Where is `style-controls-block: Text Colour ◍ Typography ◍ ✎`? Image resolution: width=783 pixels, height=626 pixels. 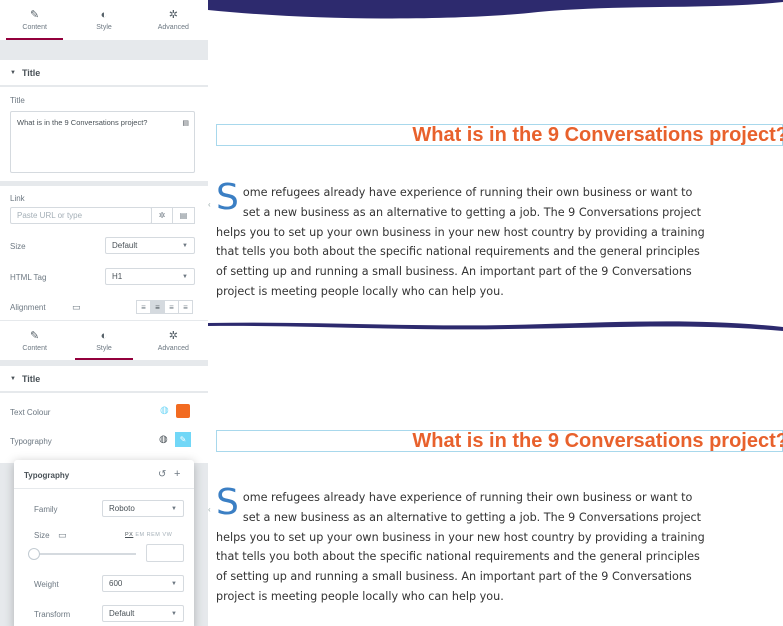
style-controls-block: Text Colour ◍ Typography ◍ ✎ is located at coordinates (104, 428).